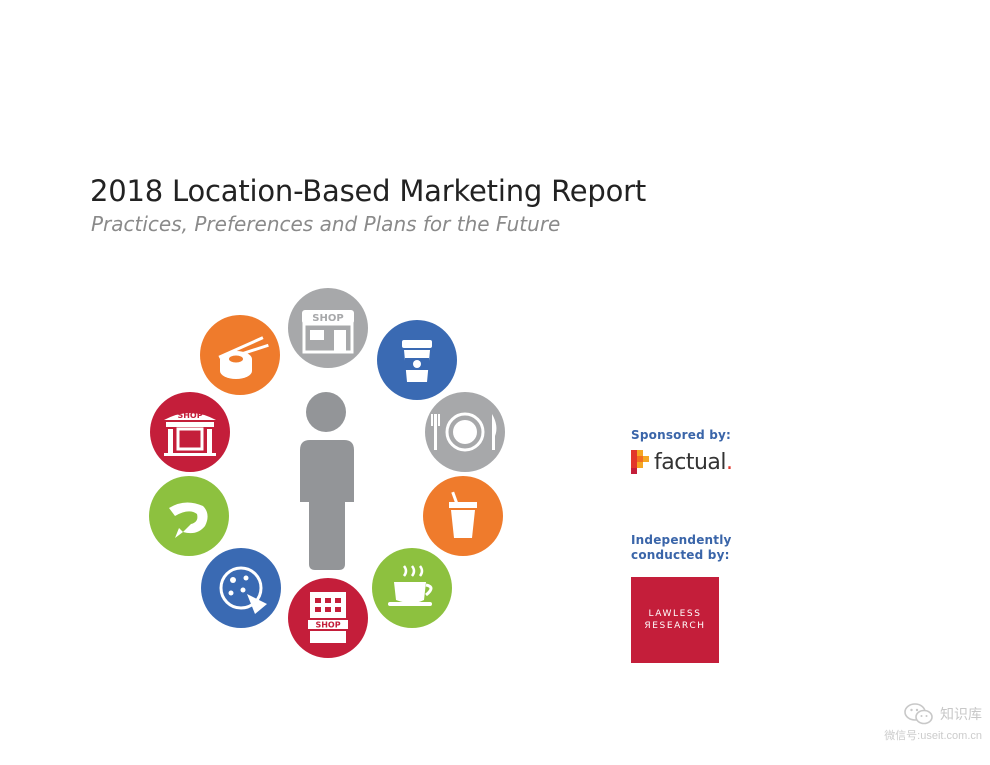 The height and width of the screenshot is (765, 990). What do you see at coordinates (640, 462) in the screenshot?
I see `factual-mark-icon` at bounding box center [640, 462].